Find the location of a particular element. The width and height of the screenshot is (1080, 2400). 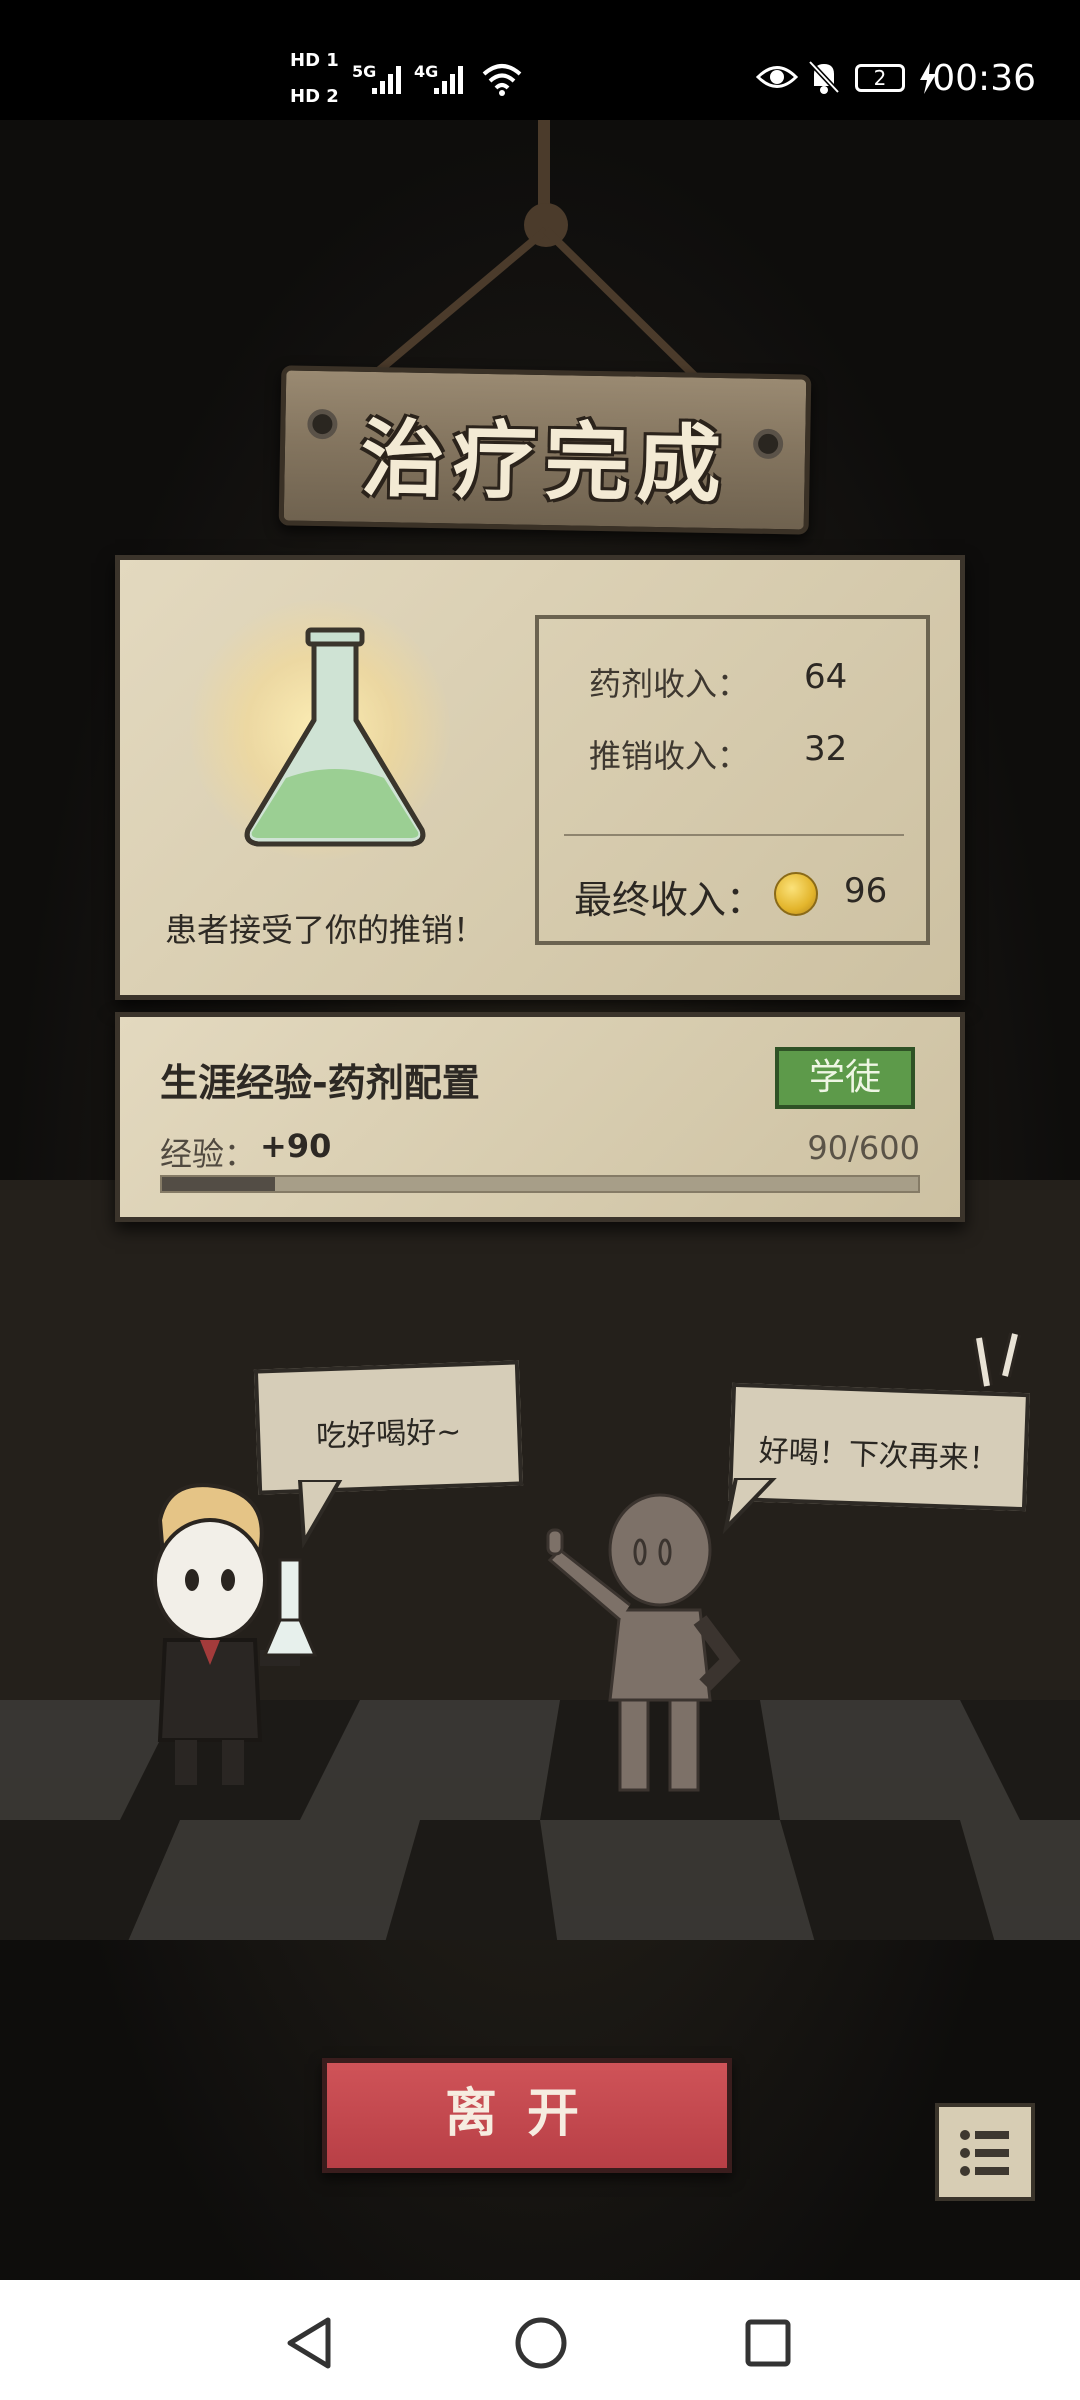

experience-progress-bar is located at coordinates (540, 1184).